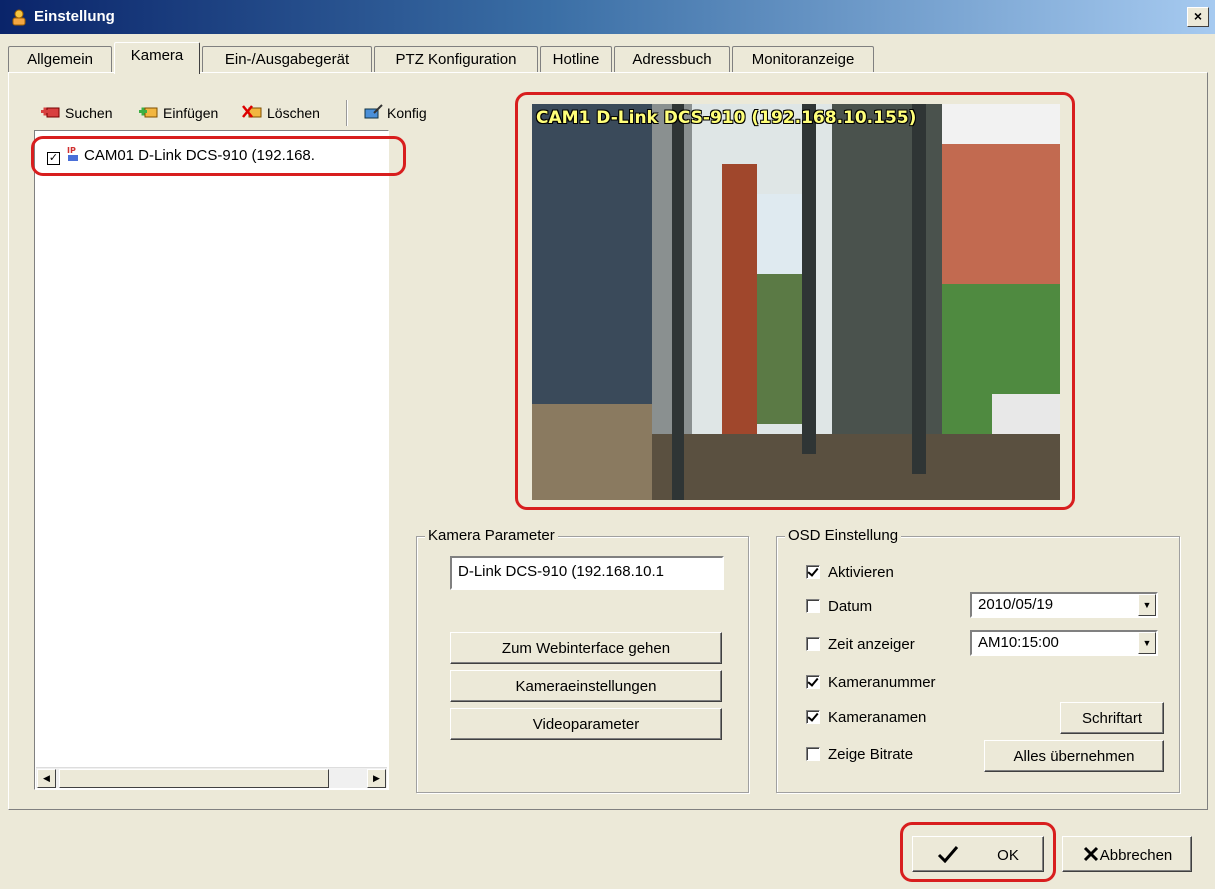 The width and height of the screenshot is (1215, 889). I want to click on camera-checkbox: ✓, so click(53, 158).